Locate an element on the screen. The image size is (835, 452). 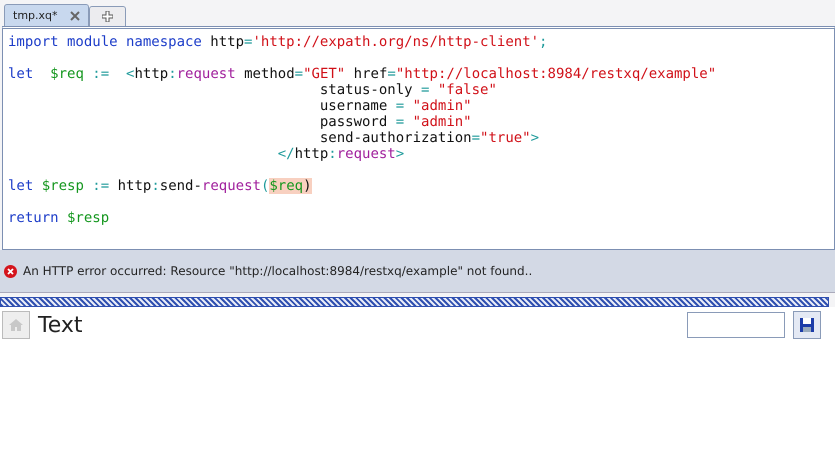
plus-icon is located at coordinates (107, 16).